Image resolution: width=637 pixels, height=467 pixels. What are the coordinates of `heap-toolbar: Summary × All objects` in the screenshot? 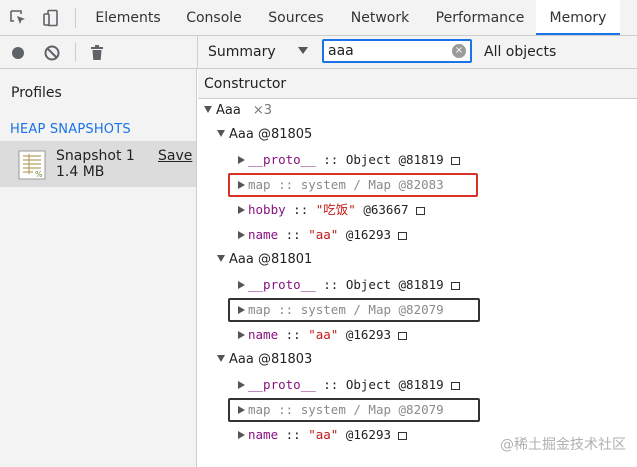 It's located at (417, 52).